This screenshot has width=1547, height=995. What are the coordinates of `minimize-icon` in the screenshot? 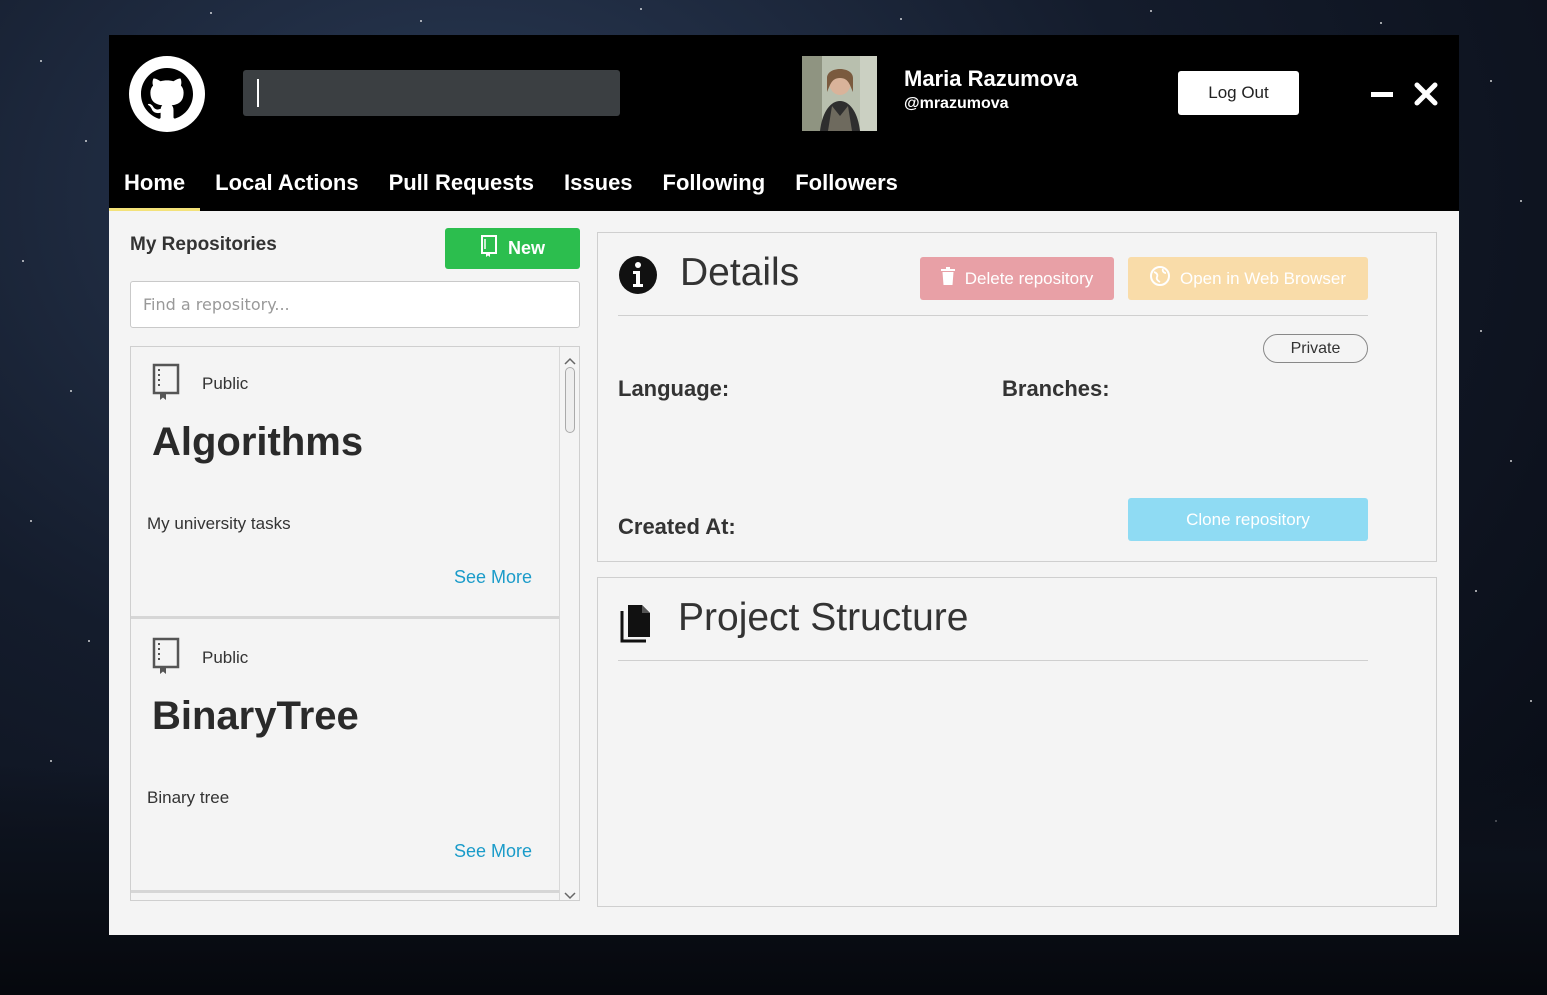 It's located at (1382, 94).